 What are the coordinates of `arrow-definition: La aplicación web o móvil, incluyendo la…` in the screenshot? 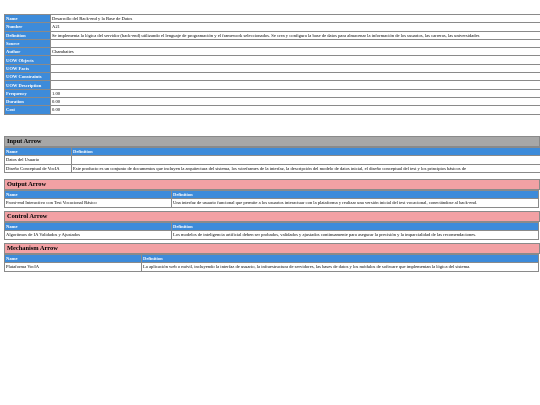 It's located at (340, 267).